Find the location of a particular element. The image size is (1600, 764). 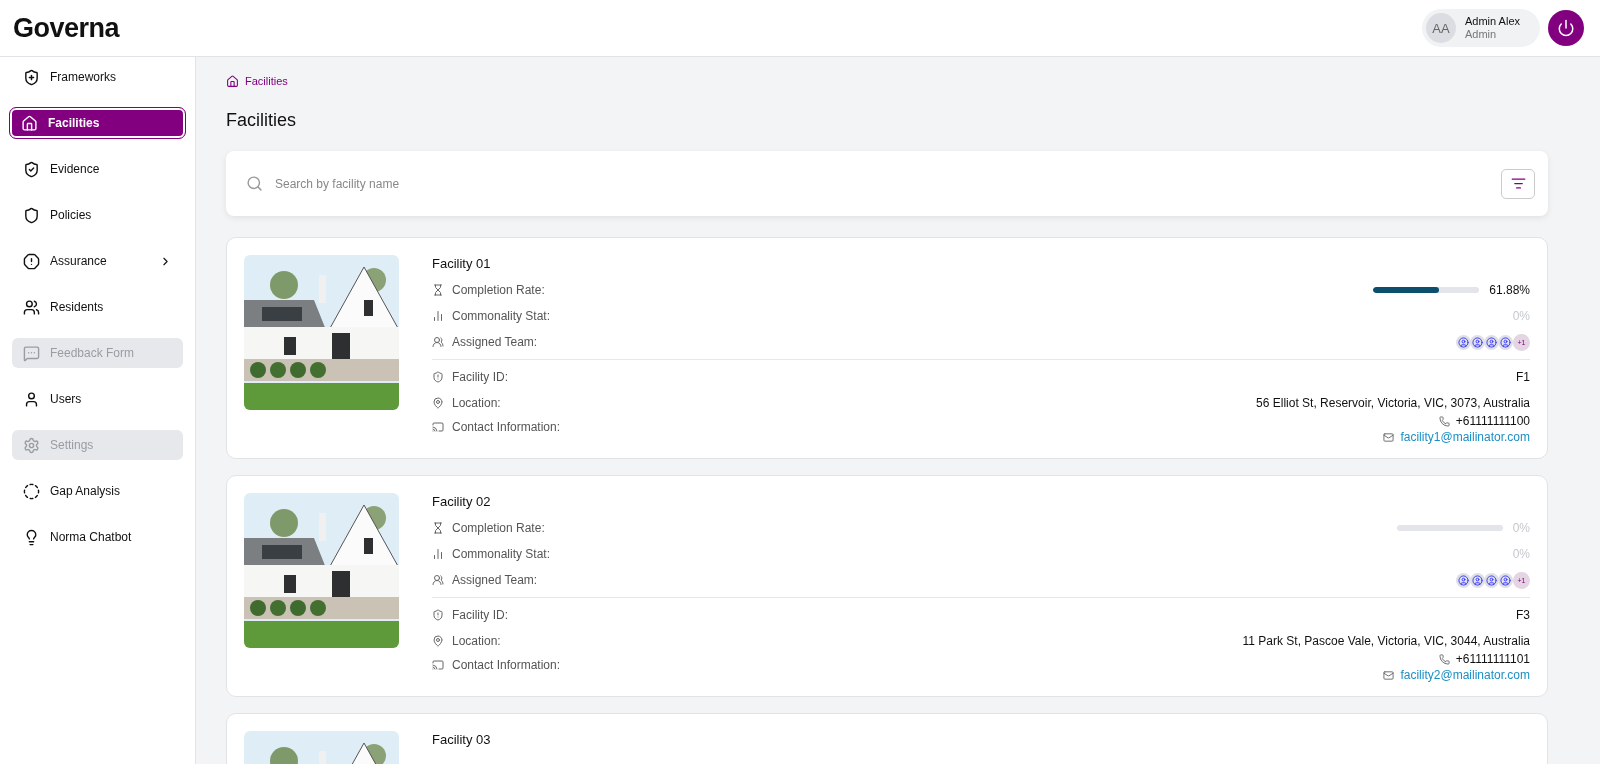

sidebar-item: Gap Analysis is located at coordinates (97, 491).